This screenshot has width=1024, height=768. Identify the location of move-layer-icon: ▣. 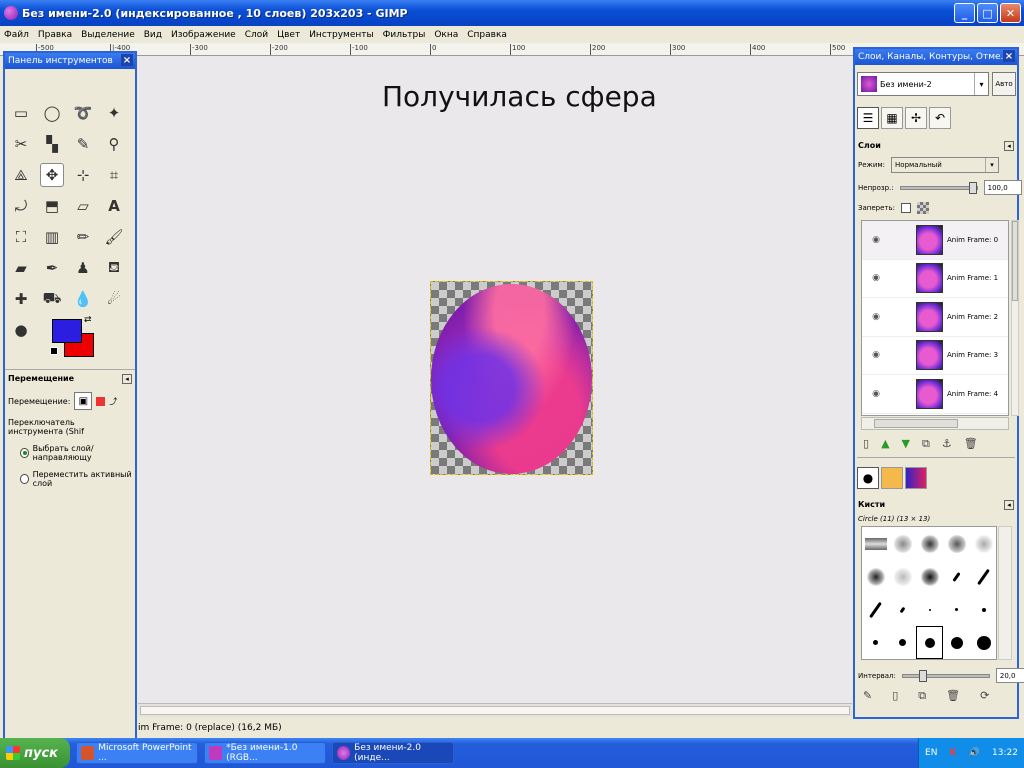
(83, 401).